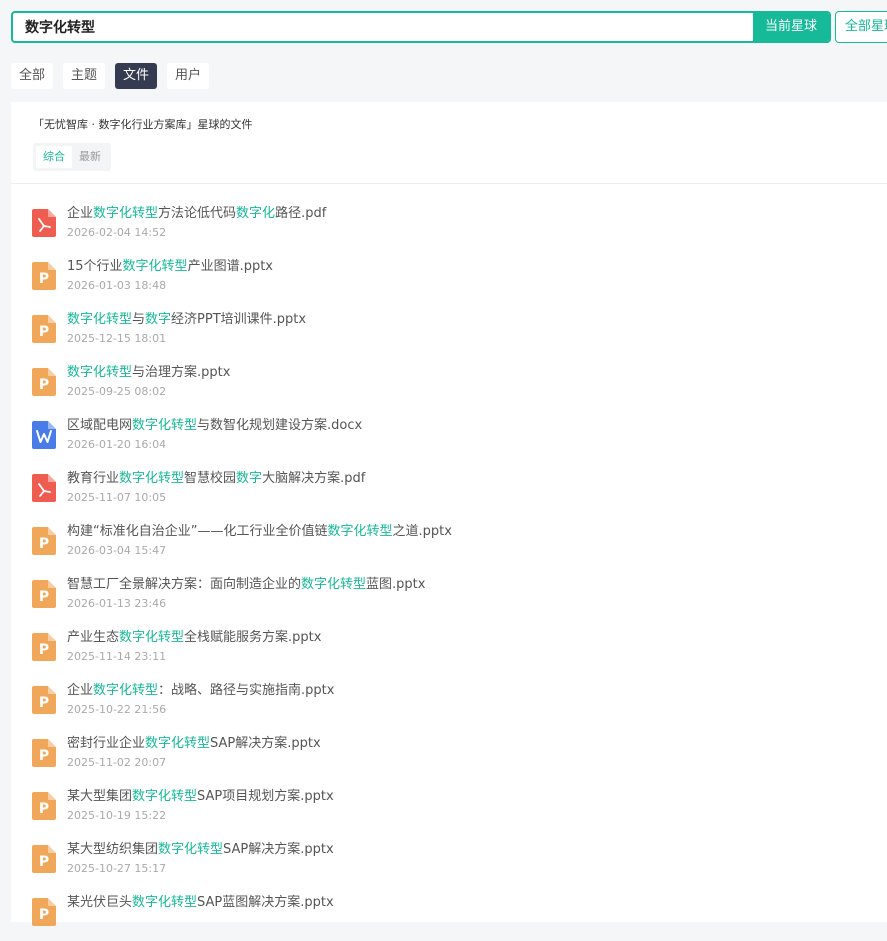  I want to click on file-name-text: 某大型纺织集团, so click(113, 849).